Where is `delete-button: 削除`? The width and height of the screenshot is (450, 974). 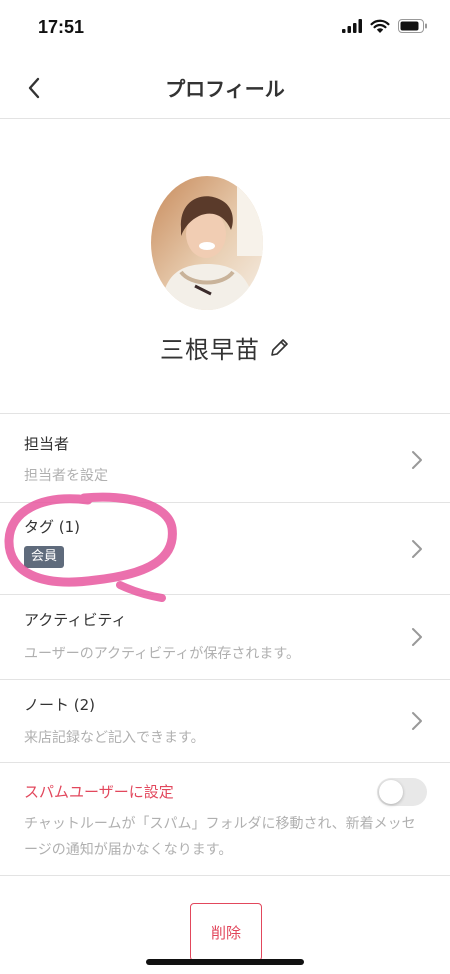 delete-button: 削除 is located at coordinates (226, 932).